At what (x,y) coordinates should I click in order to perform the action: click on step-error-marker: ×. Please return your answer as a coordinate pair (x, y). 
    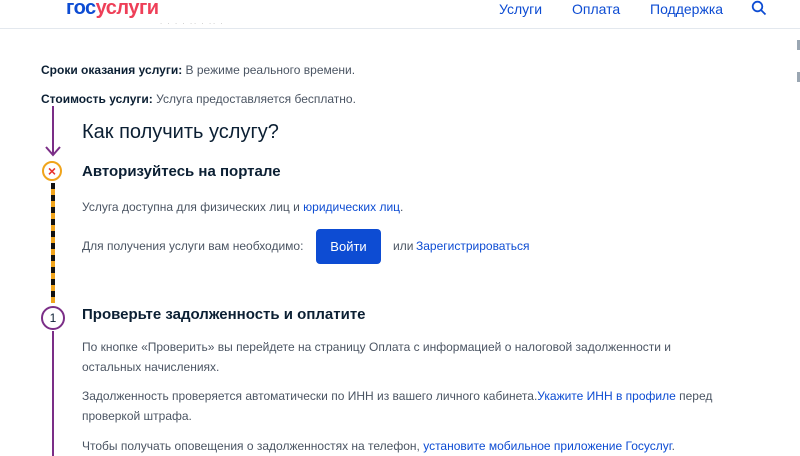
    Looking at the image, I should click on (52, 171).